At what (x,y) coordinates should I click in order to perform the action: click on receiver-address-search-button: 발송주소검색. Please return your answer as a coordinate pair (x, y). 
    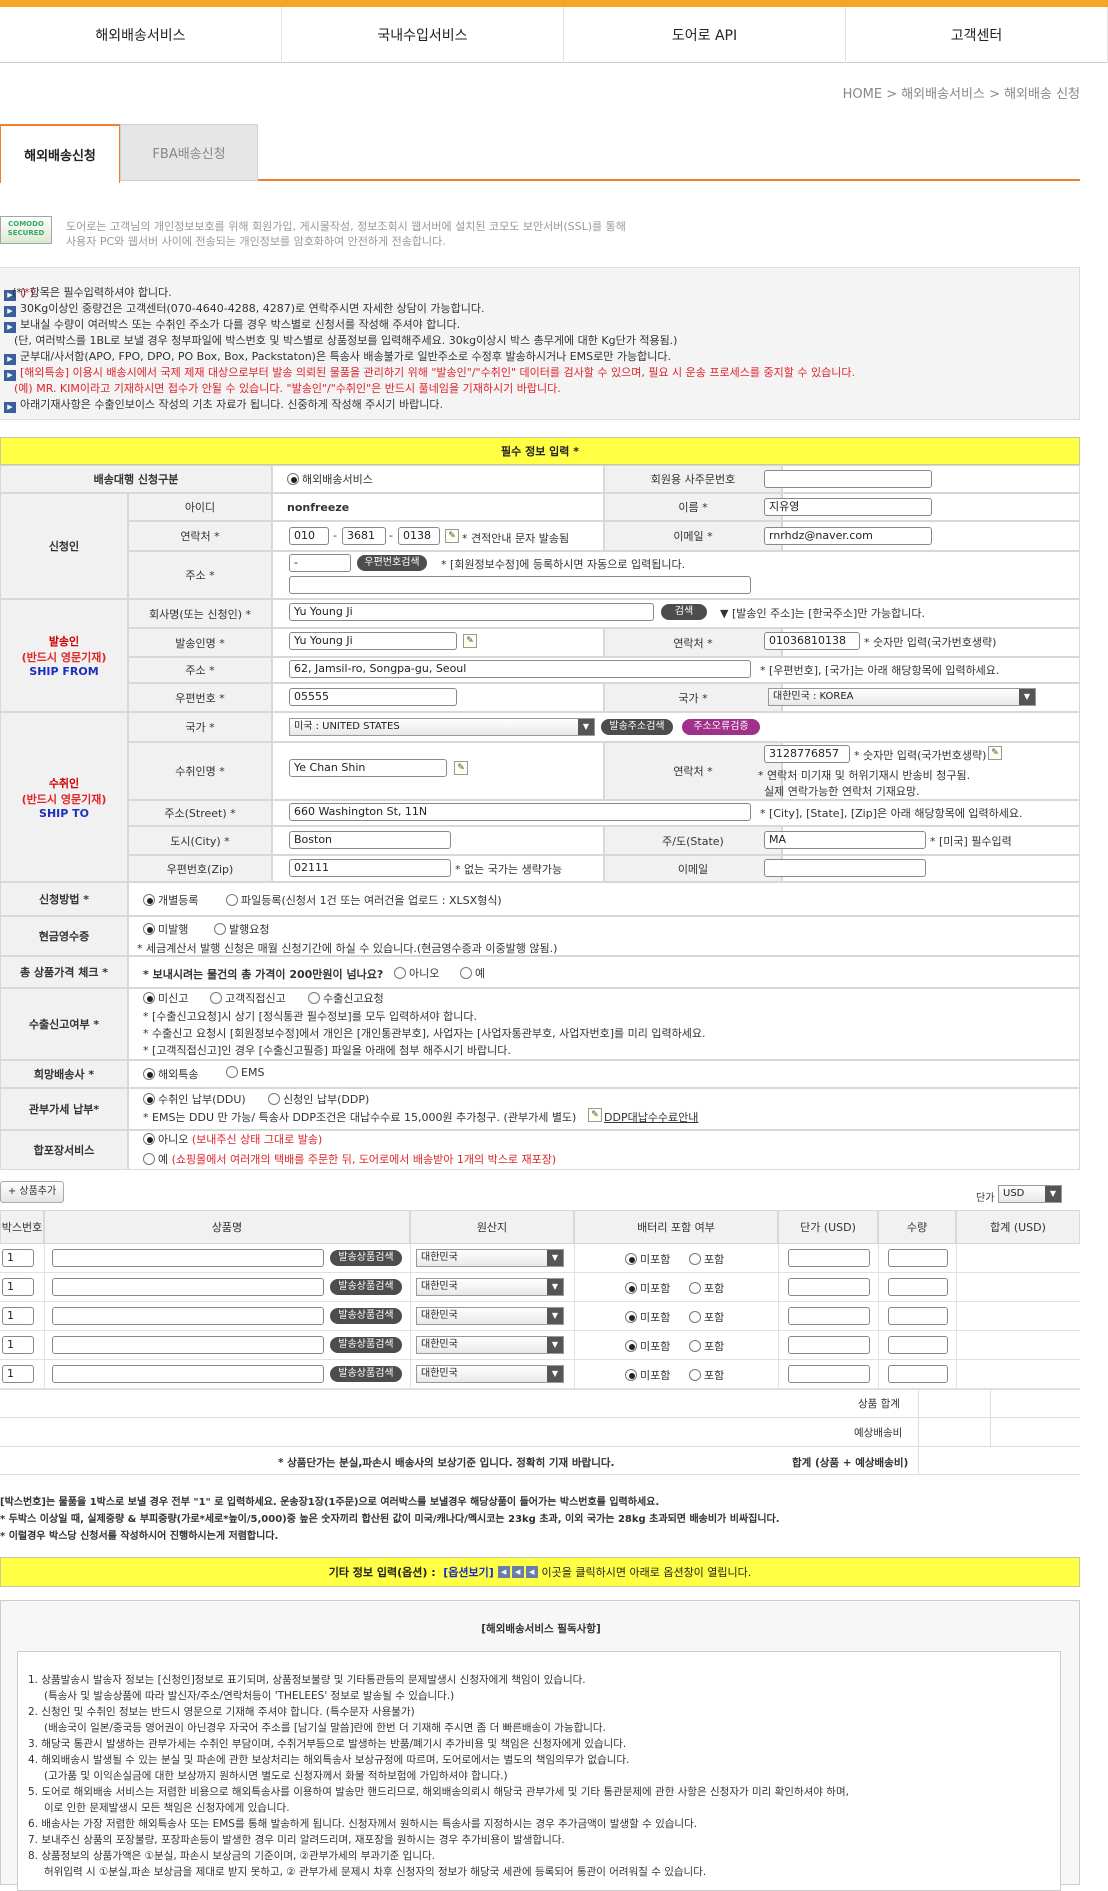
    Looking at the image, I should click on (637, 727).